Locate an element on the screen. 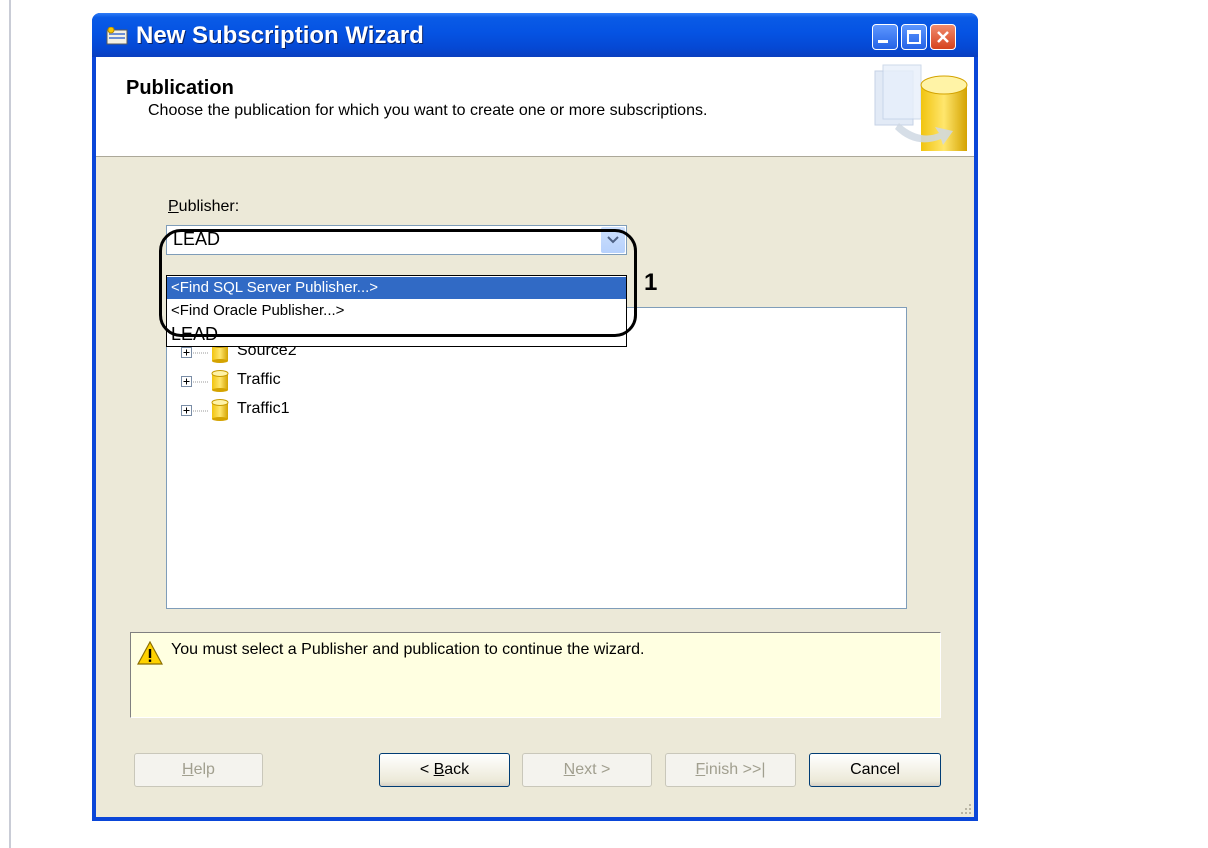  close-icon is located at coordinates (943, 37).